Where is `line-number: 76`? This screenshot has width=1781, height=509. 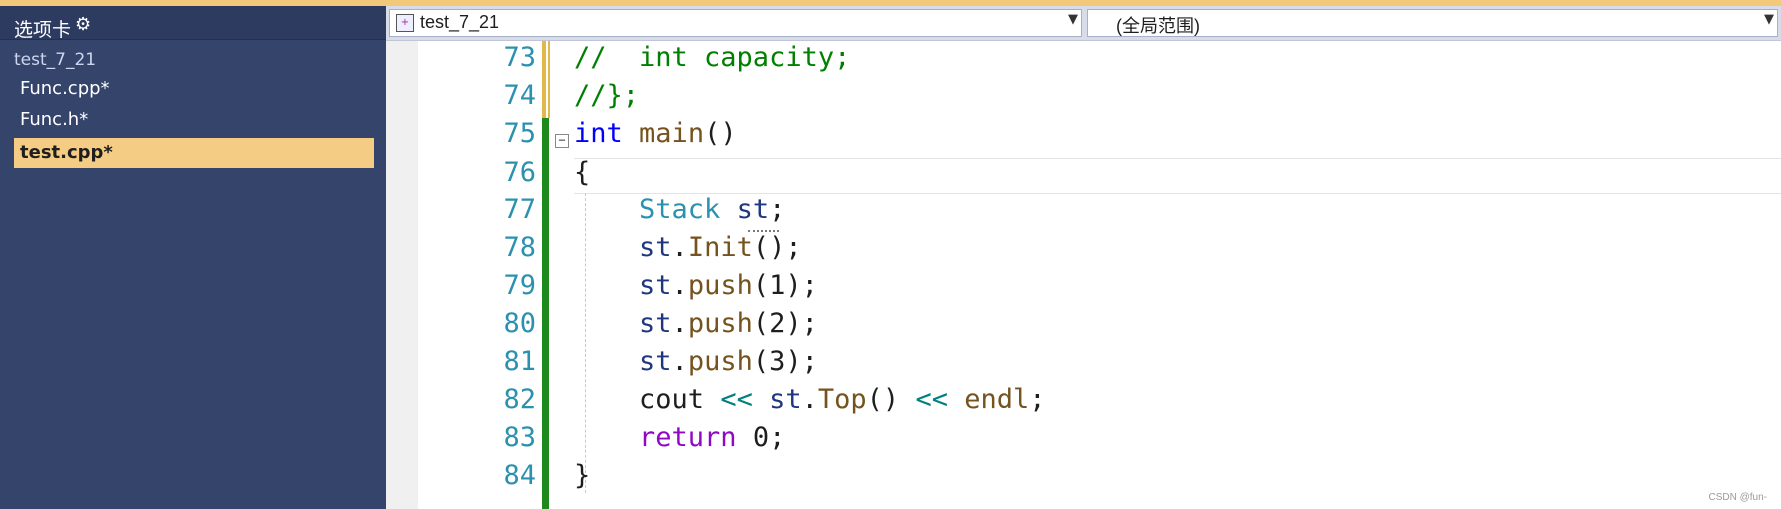
line-number: 76 is located at coordinates (519, 172).